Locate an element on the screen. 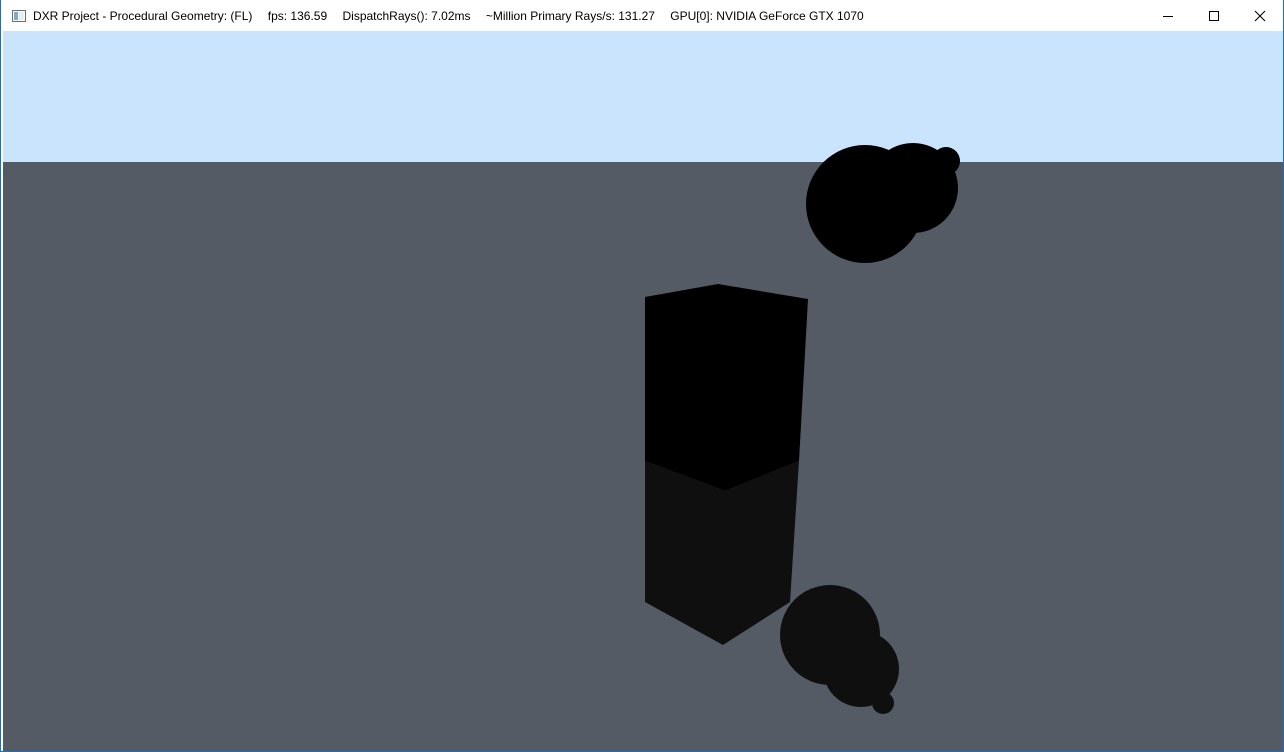  dispatch-rays-readout: DispatchRays(): 7.02ms is located at coordinates (406, 15).